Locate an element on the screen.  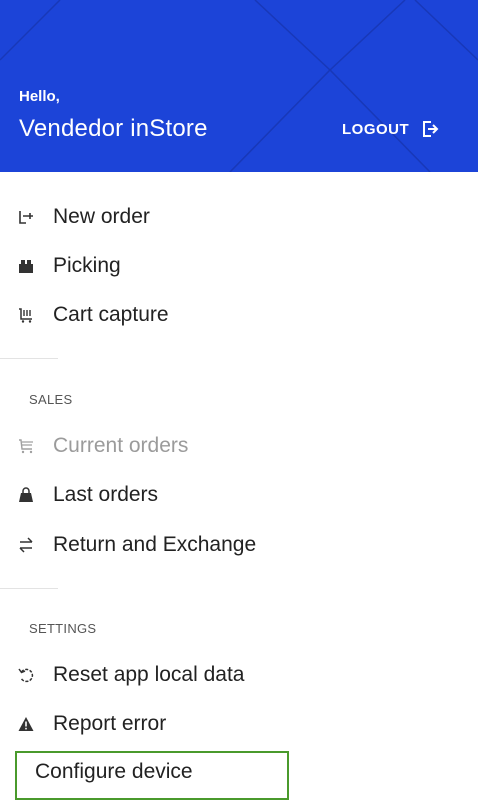
section-label-settings: SETTINGS is located at coordinates (63, 628).